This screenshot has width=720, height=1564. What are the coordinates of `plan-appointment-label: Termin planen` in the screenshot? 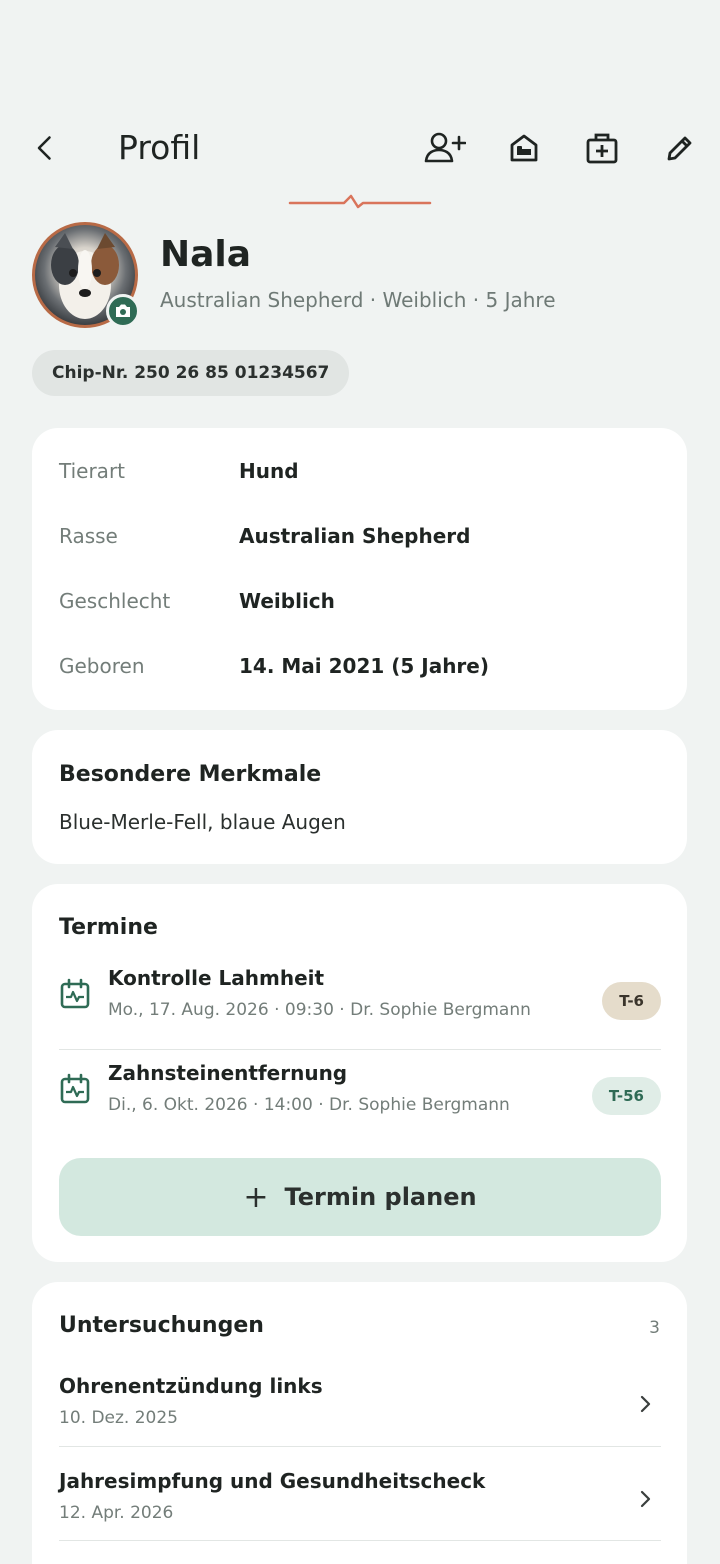 It's located at (380, 1197).